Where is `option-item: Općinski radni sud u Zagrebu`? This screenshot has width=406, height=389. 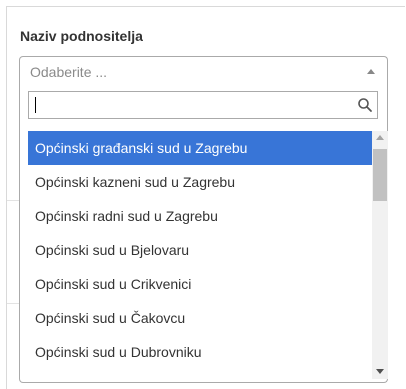
option-item: Općinski radni sud u Zagrebu is located at coordinates (200, 216).